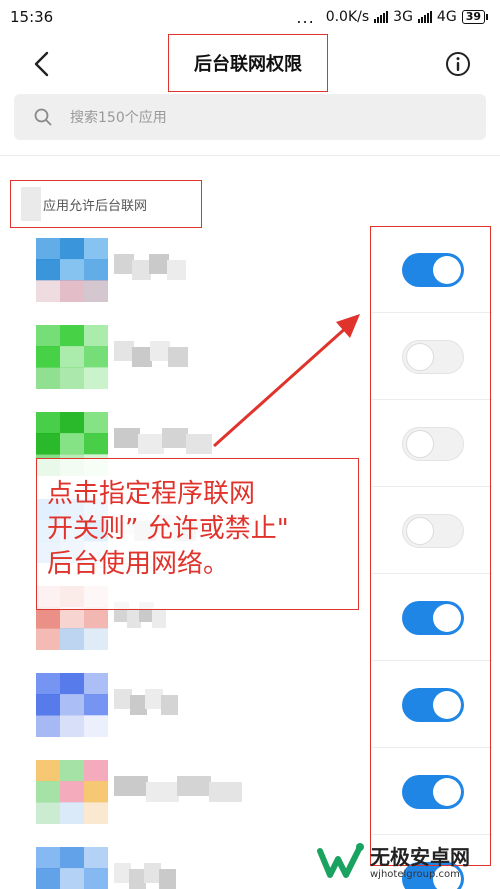 The width and height of the screenshot is (500, 889). Describe the element at coordinates (43, 117) in the screenshot. I see `search-icon` at that location.